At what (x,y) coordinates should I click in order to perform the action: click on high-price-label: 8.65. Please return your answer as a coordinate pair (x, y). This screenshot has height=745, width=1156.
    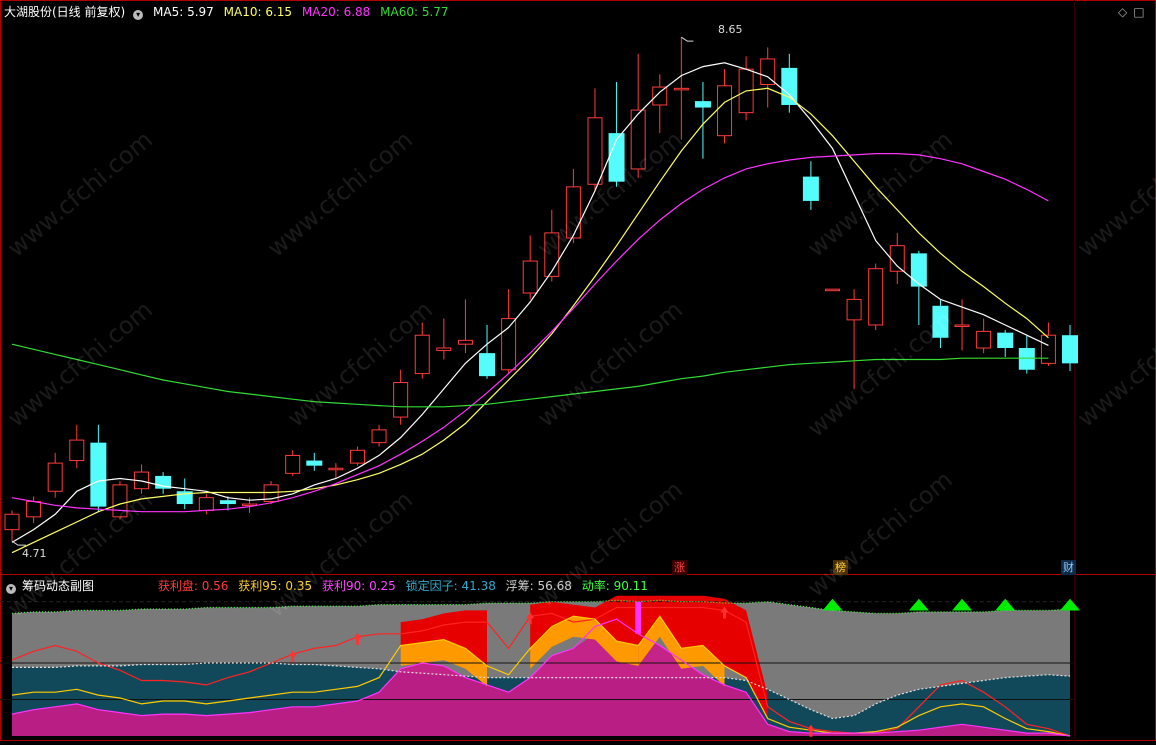
    Looking at the image, I should click on (730, 29).